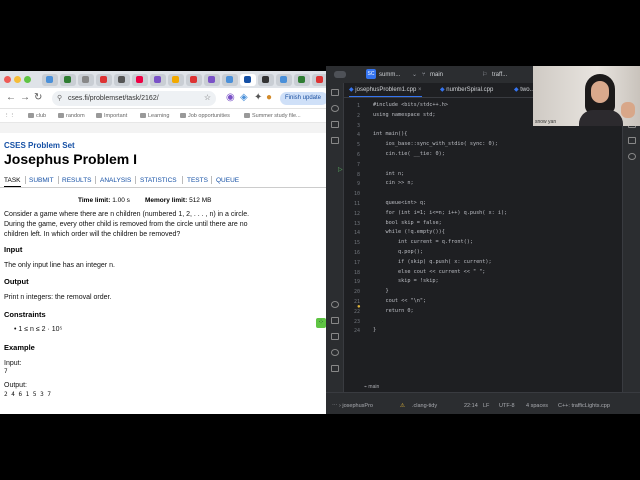 The image size is (640, 480). What do you see at coordinates (358, 135) in the screenshot?
I see `line-number: 4` at bounding box center [358, 135].